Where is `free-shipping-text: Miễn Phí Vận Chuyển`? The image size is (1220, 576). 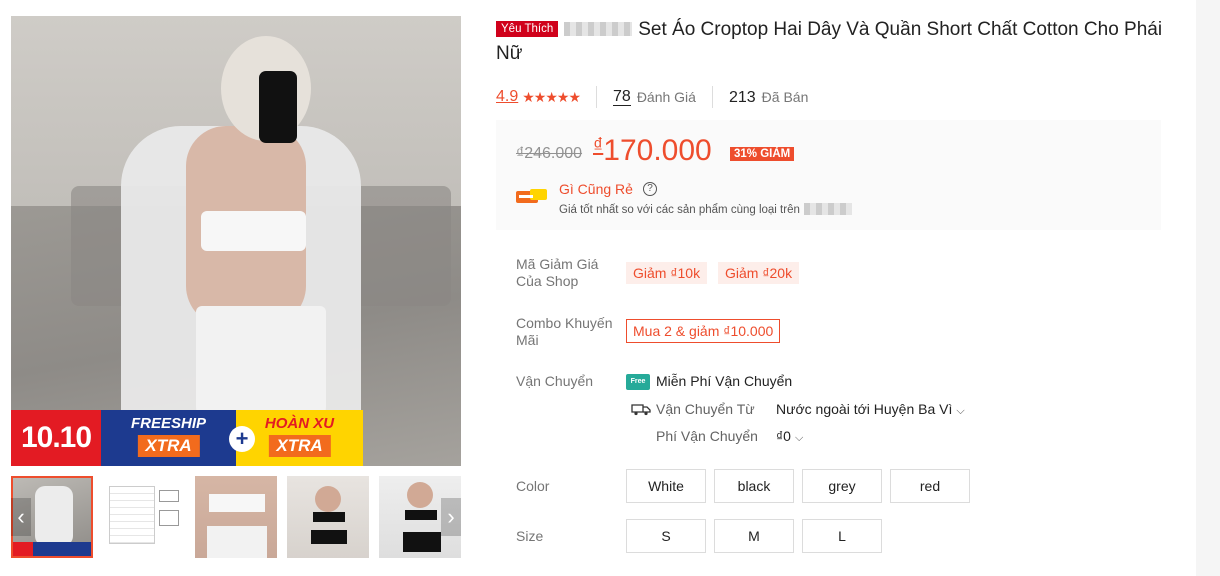
free-shipping-text: Miễn Phí Vận Chuyển is located at coordinates (724, 381).